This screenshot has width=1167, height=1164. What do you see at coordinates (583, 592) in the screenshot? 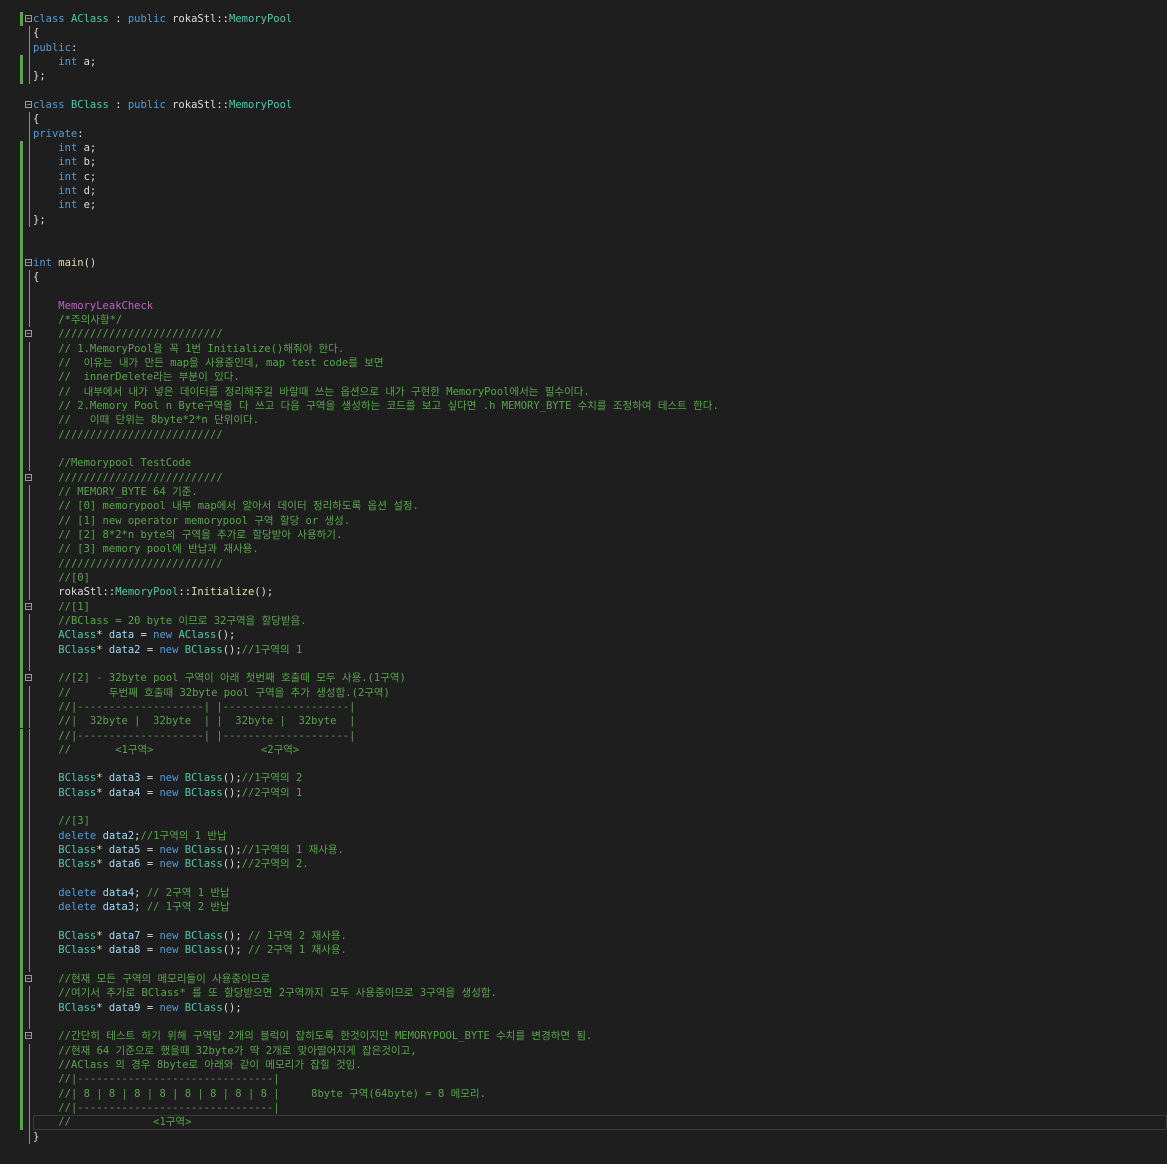
I see `code-line: rokaStl::MemoryPool::Initialize();` at bounding box center [583, 592].